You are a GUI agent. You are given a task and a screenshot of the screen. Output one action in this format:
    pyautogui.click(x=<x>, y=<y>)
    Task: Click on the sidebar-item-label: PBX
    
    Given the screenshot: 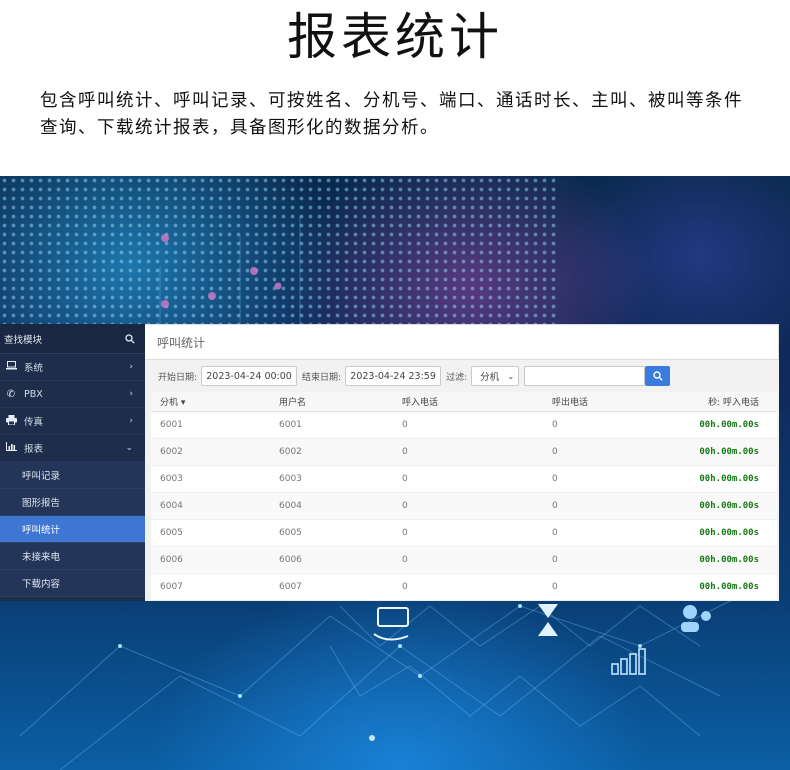 What is the action you would take?
    pyautogui.click(x=33, y=394)
    